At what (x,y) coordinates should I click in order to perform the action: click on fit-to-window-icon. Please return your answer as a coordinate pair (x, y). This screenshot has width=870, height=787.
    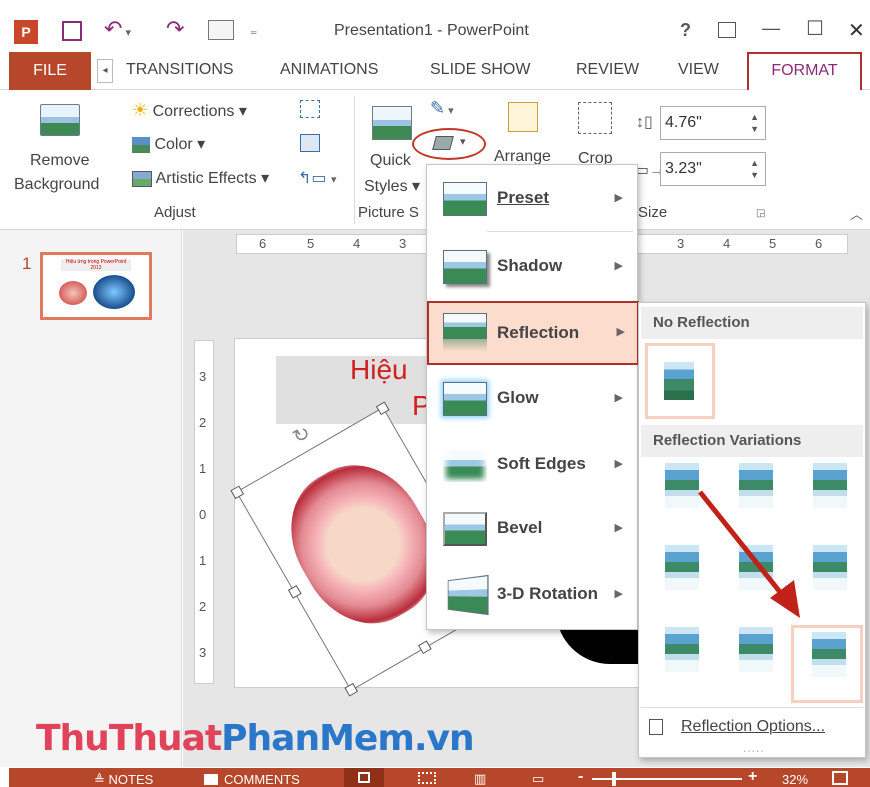
    Looking at the image, I should click on (840, 778).